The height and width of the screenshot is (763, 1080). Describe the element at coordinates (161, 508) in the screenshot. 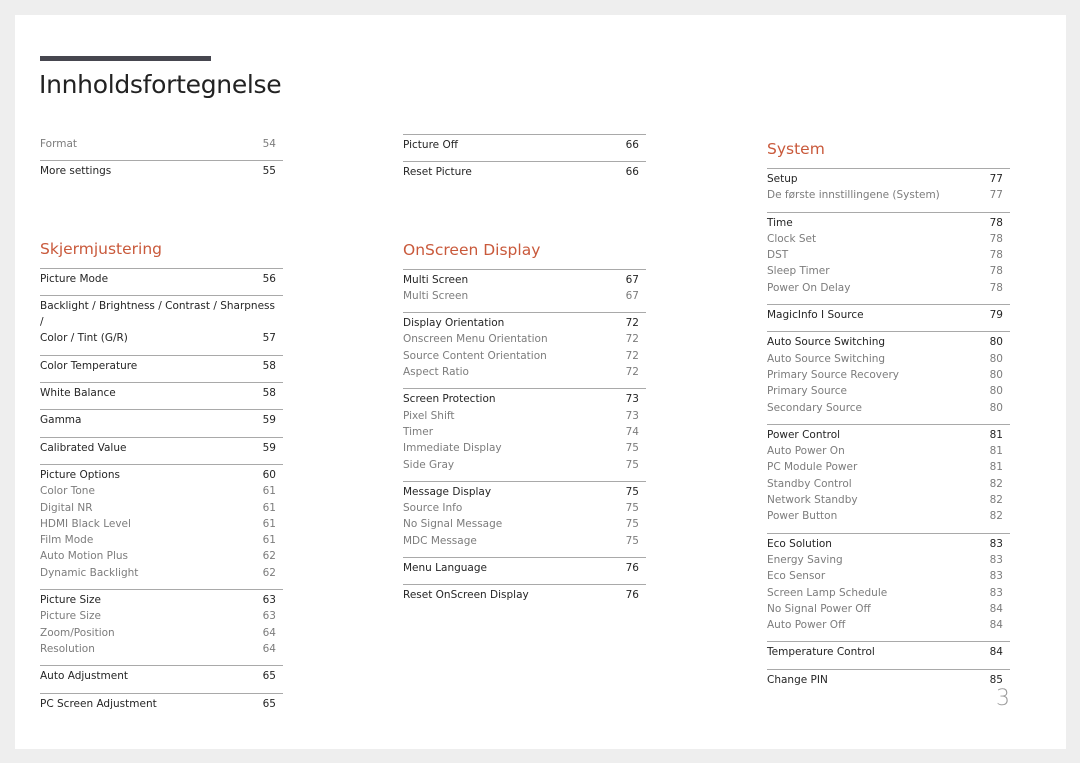

I see `toc-entry-sub: Digital NR 61` at that location.